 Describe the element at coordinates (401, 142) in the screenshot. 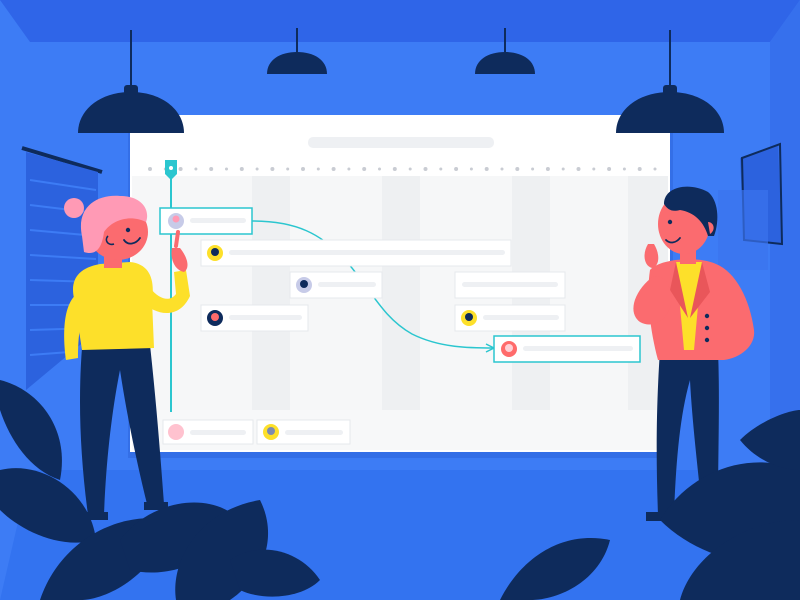

I see `board-search-bar` at that location.